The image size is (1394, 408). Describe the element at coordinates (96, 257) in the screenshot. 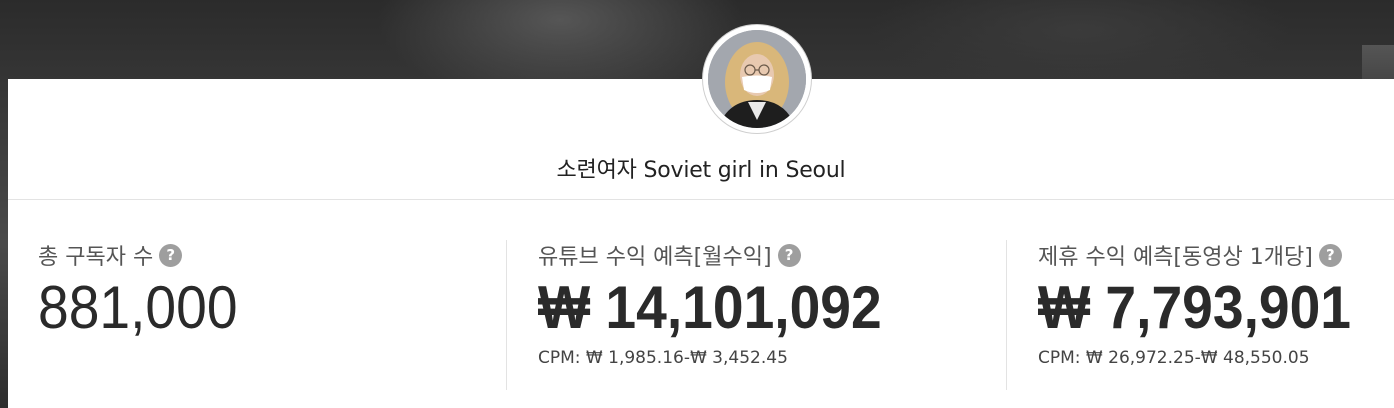

I see `stat-subscribers-label: 총 구독자 수` at that location.